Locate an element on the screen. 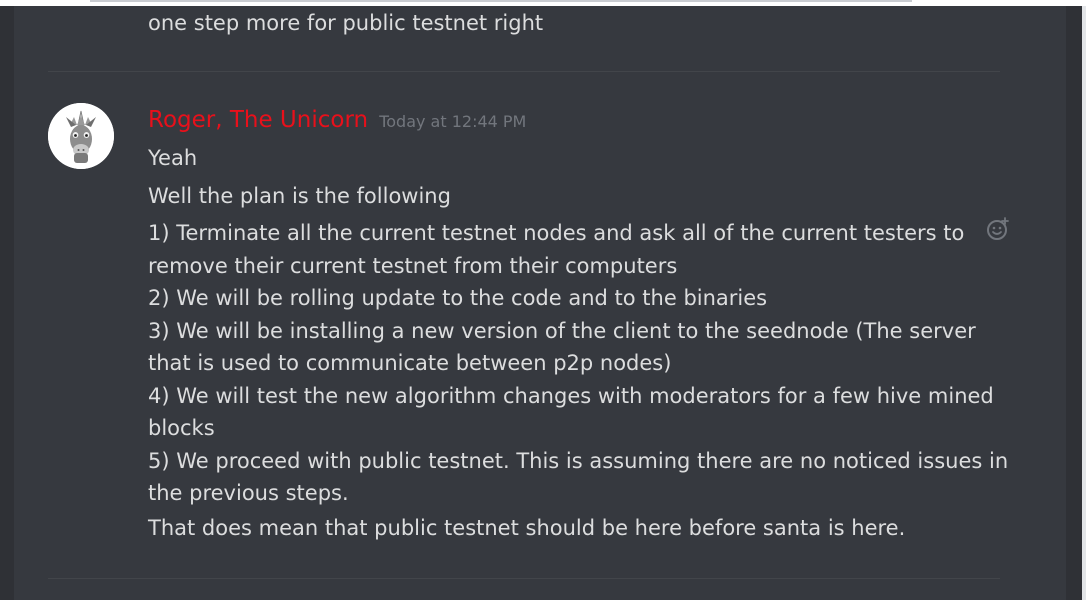 This screenshot has width=1086, height=600. add-reaction-icon is located at coordinates (998, 228).